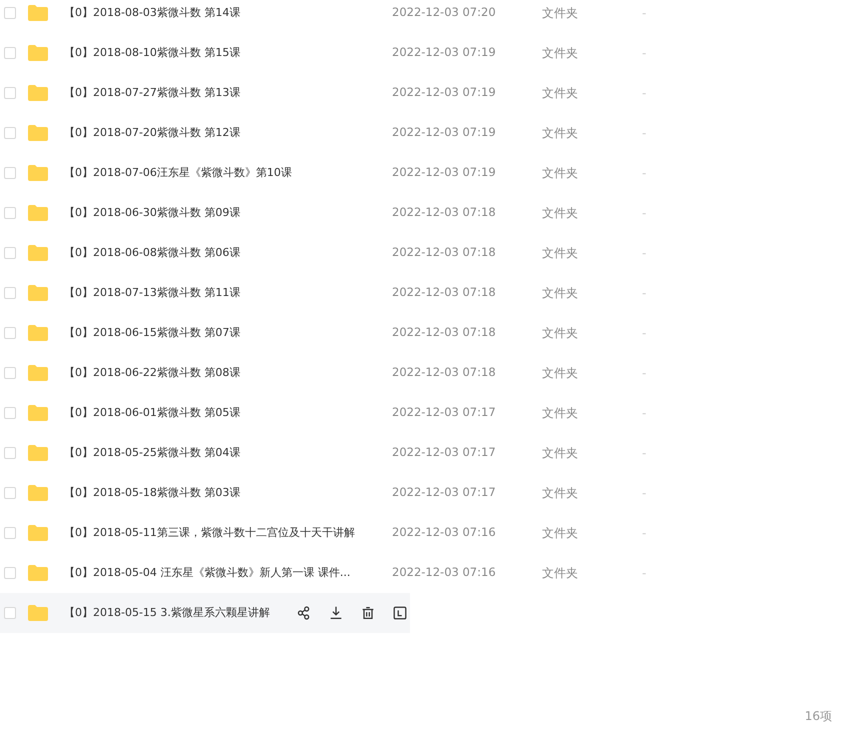  I want to click on file-row: 【0】2018-06-30紫微斗数 第09课 2022-12-03 07:18 文件夹 -, so click(330, 213).